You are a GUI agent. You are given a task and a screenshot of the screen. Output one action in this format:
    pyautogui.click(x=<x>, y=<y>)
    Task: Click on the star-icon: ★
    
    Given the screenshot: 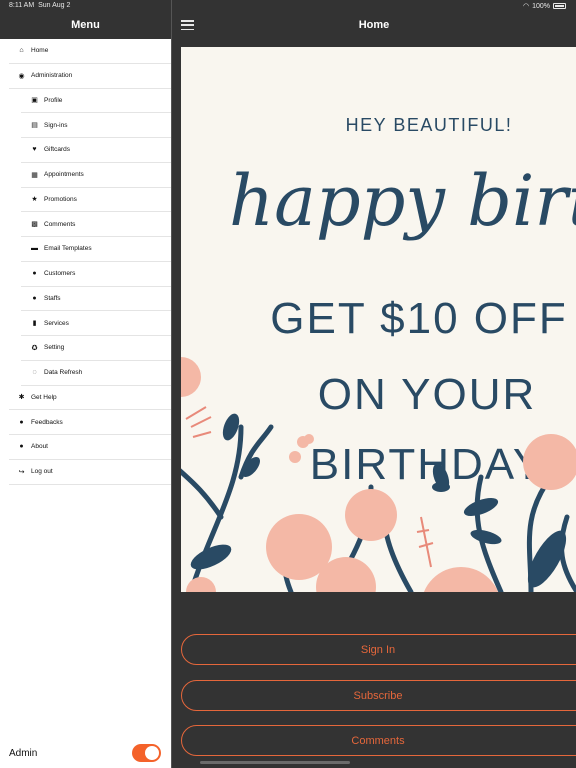 What is the action you would take?
    pyautogui.click(x=34, y=200)
    